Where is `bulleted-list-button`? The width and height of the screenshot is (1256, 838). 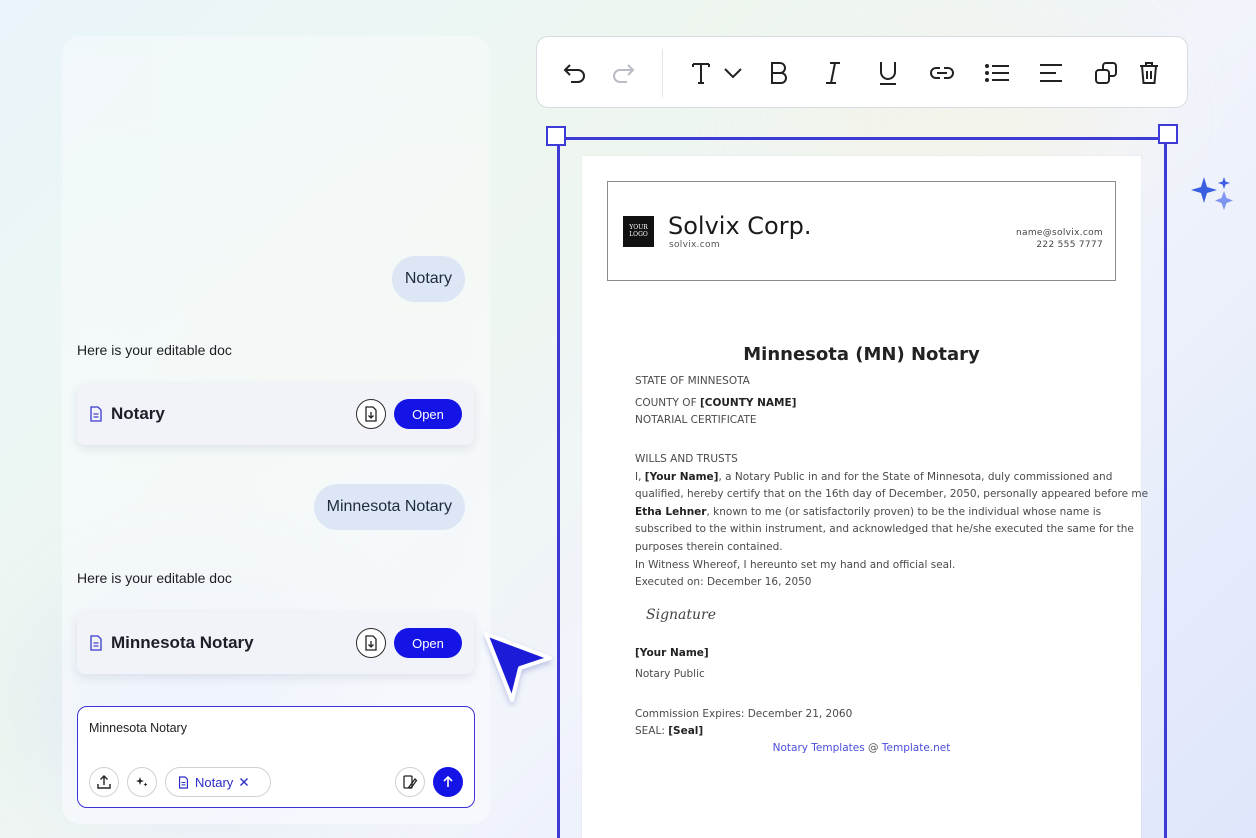 bulleted-list-button is located at coordinates (997, 73).